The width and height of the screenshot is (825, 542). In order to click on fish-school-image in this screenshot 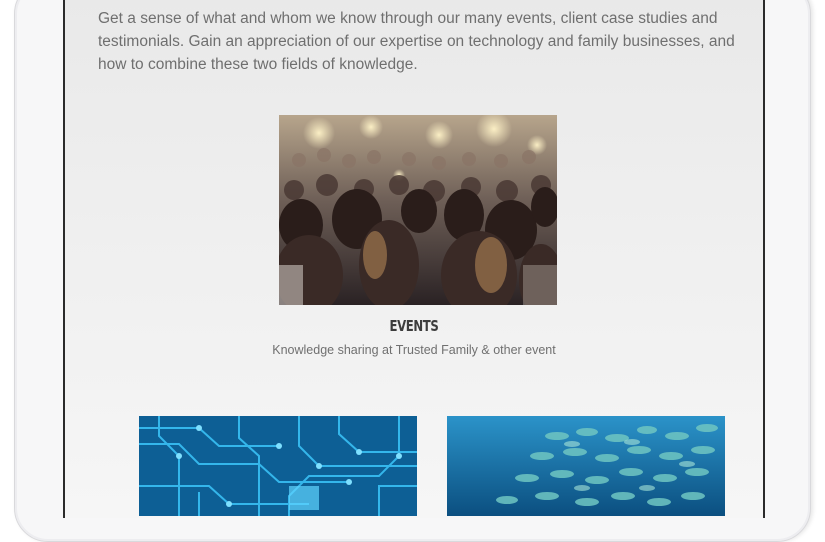, I will do `click(586, 466)`.